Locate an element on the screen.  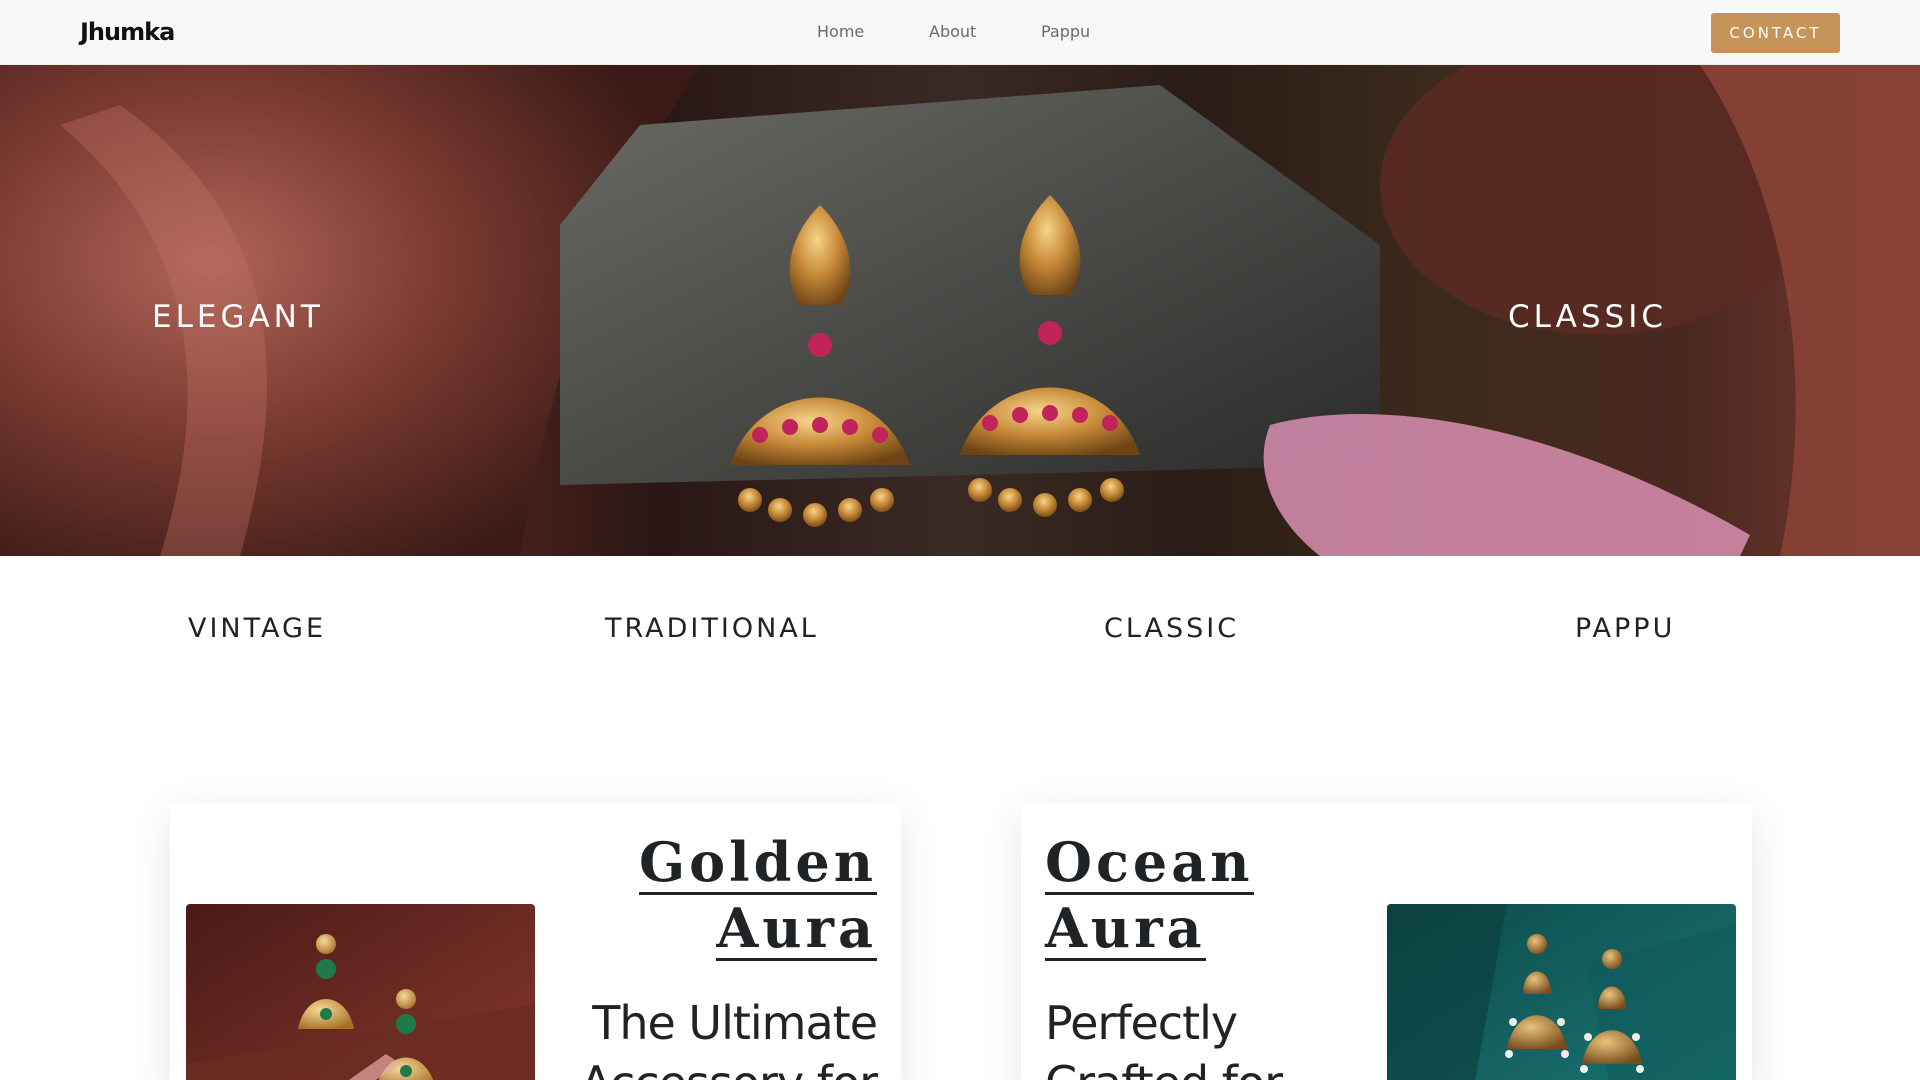
tag-word-pappu: Pappu is located at coordinates (1625, 624).